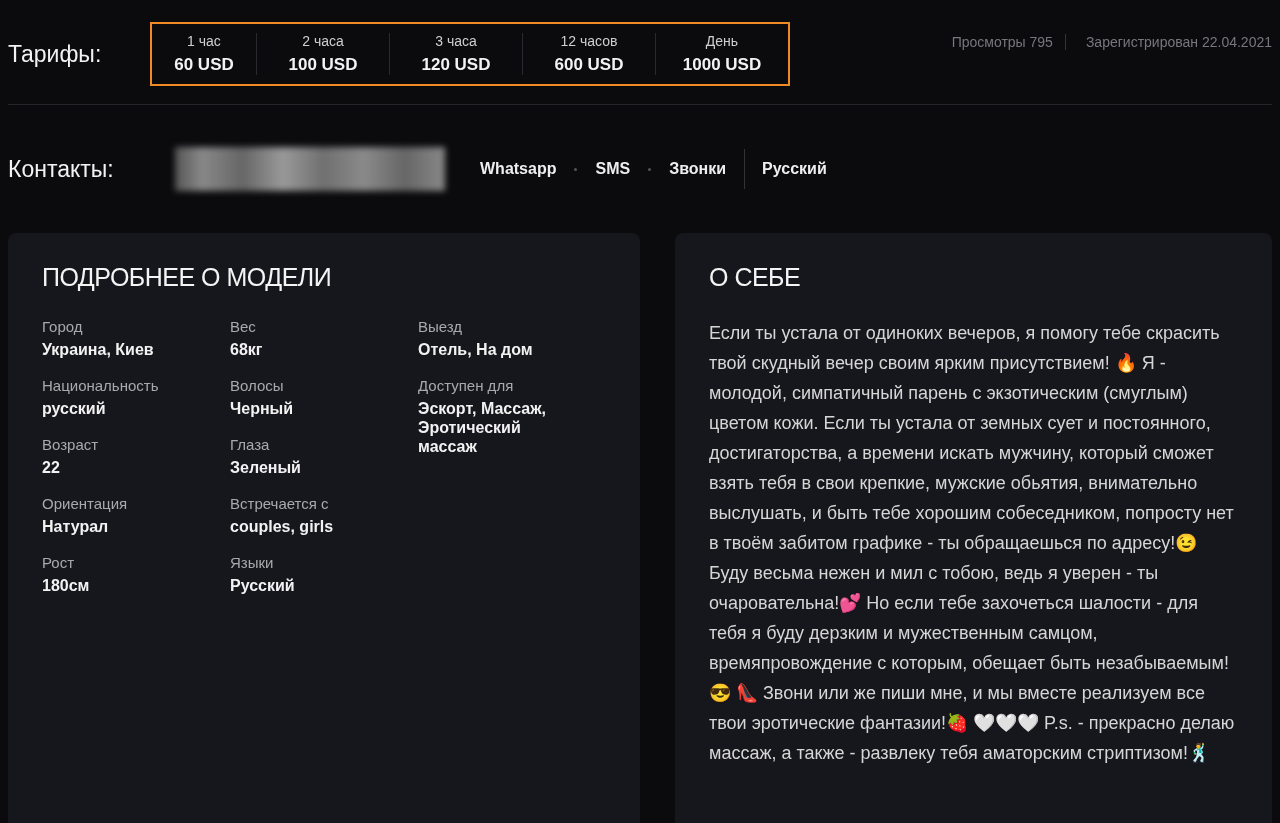 The image size is (1280, 823). What do you see at coordinates (257, 385) in the screenshot?
I see `field-label: Волосы` at bounding box center [257, 385].